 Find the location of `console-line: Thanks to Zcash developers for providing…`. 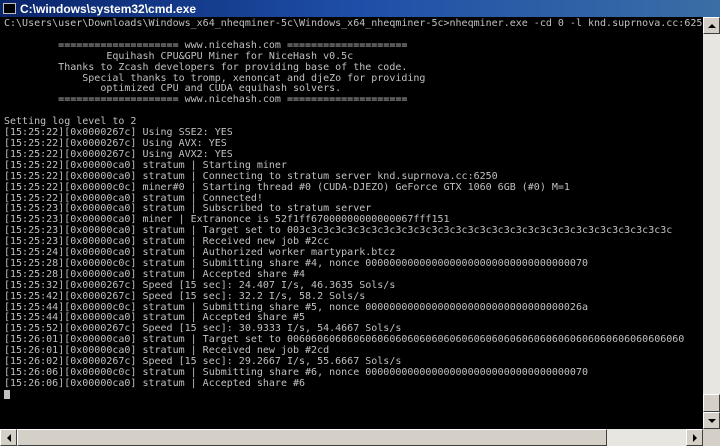

console-line: Thanks to Zcash developers for providing… is located at coordinates (206, 67).